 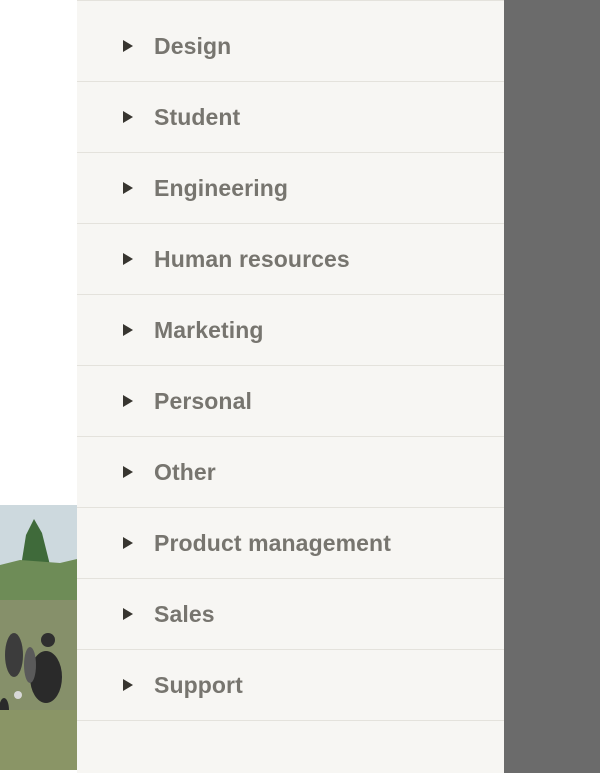 What do you see at coordinates (290, 46) in the screenshot?
I see `category-item-design: Design` at bounding box center [290, 46].